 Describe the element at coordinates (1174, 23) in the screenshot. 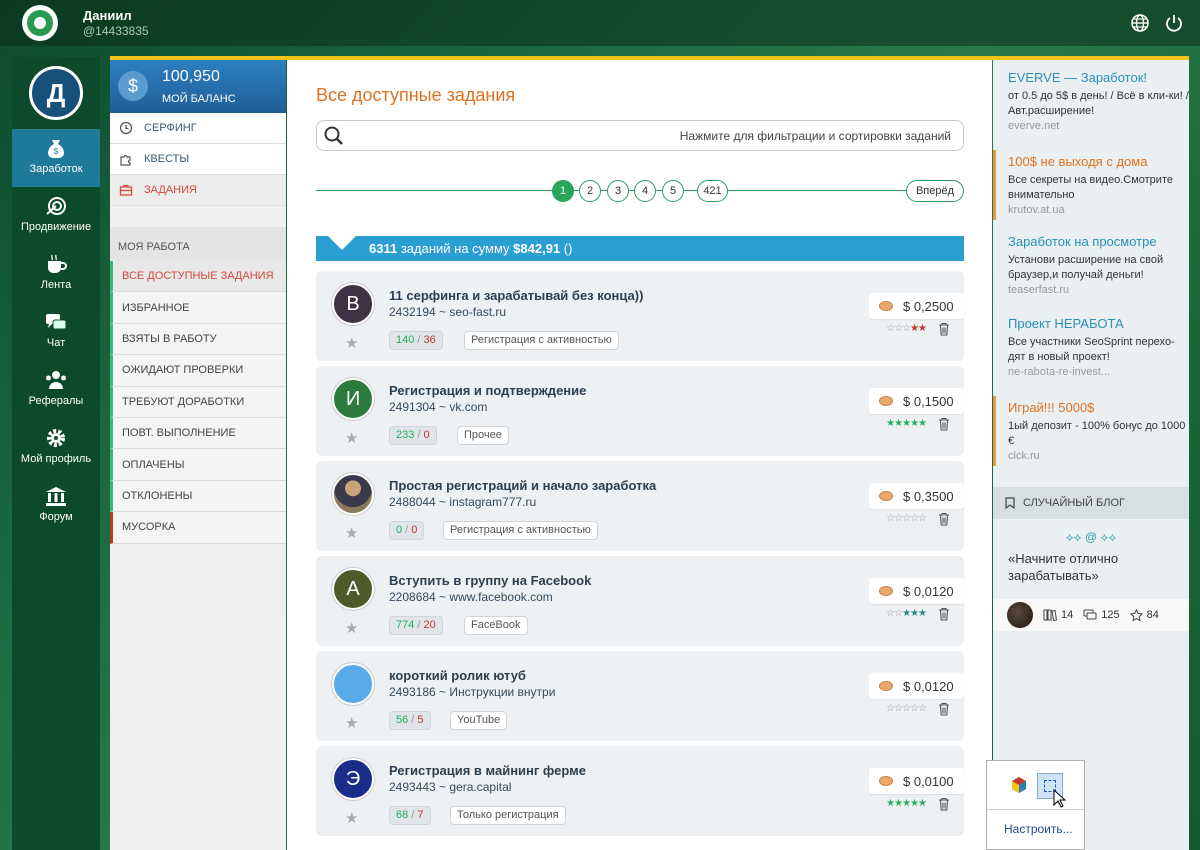

I see `power-logout-icon` at that location.